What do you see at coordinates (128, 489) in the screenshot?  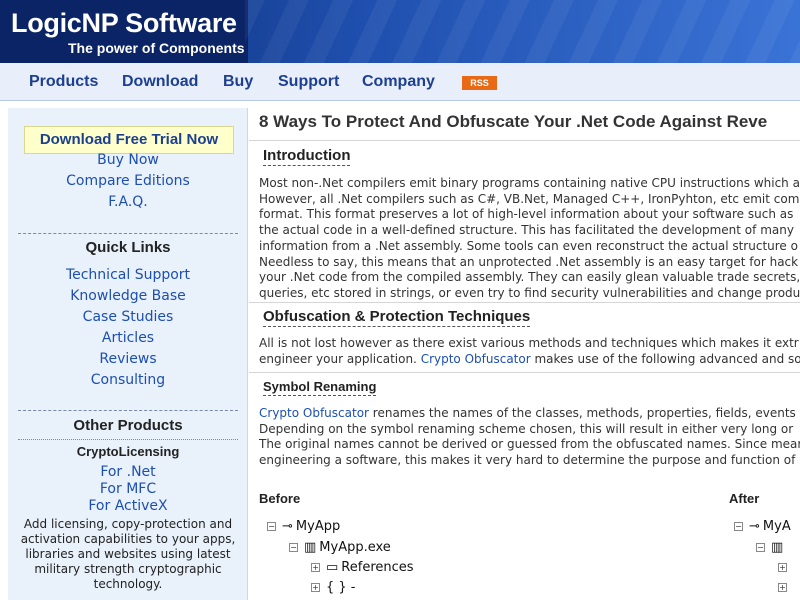 I see `for-mfc-link: For MFC` at bounding box center [128, 489].